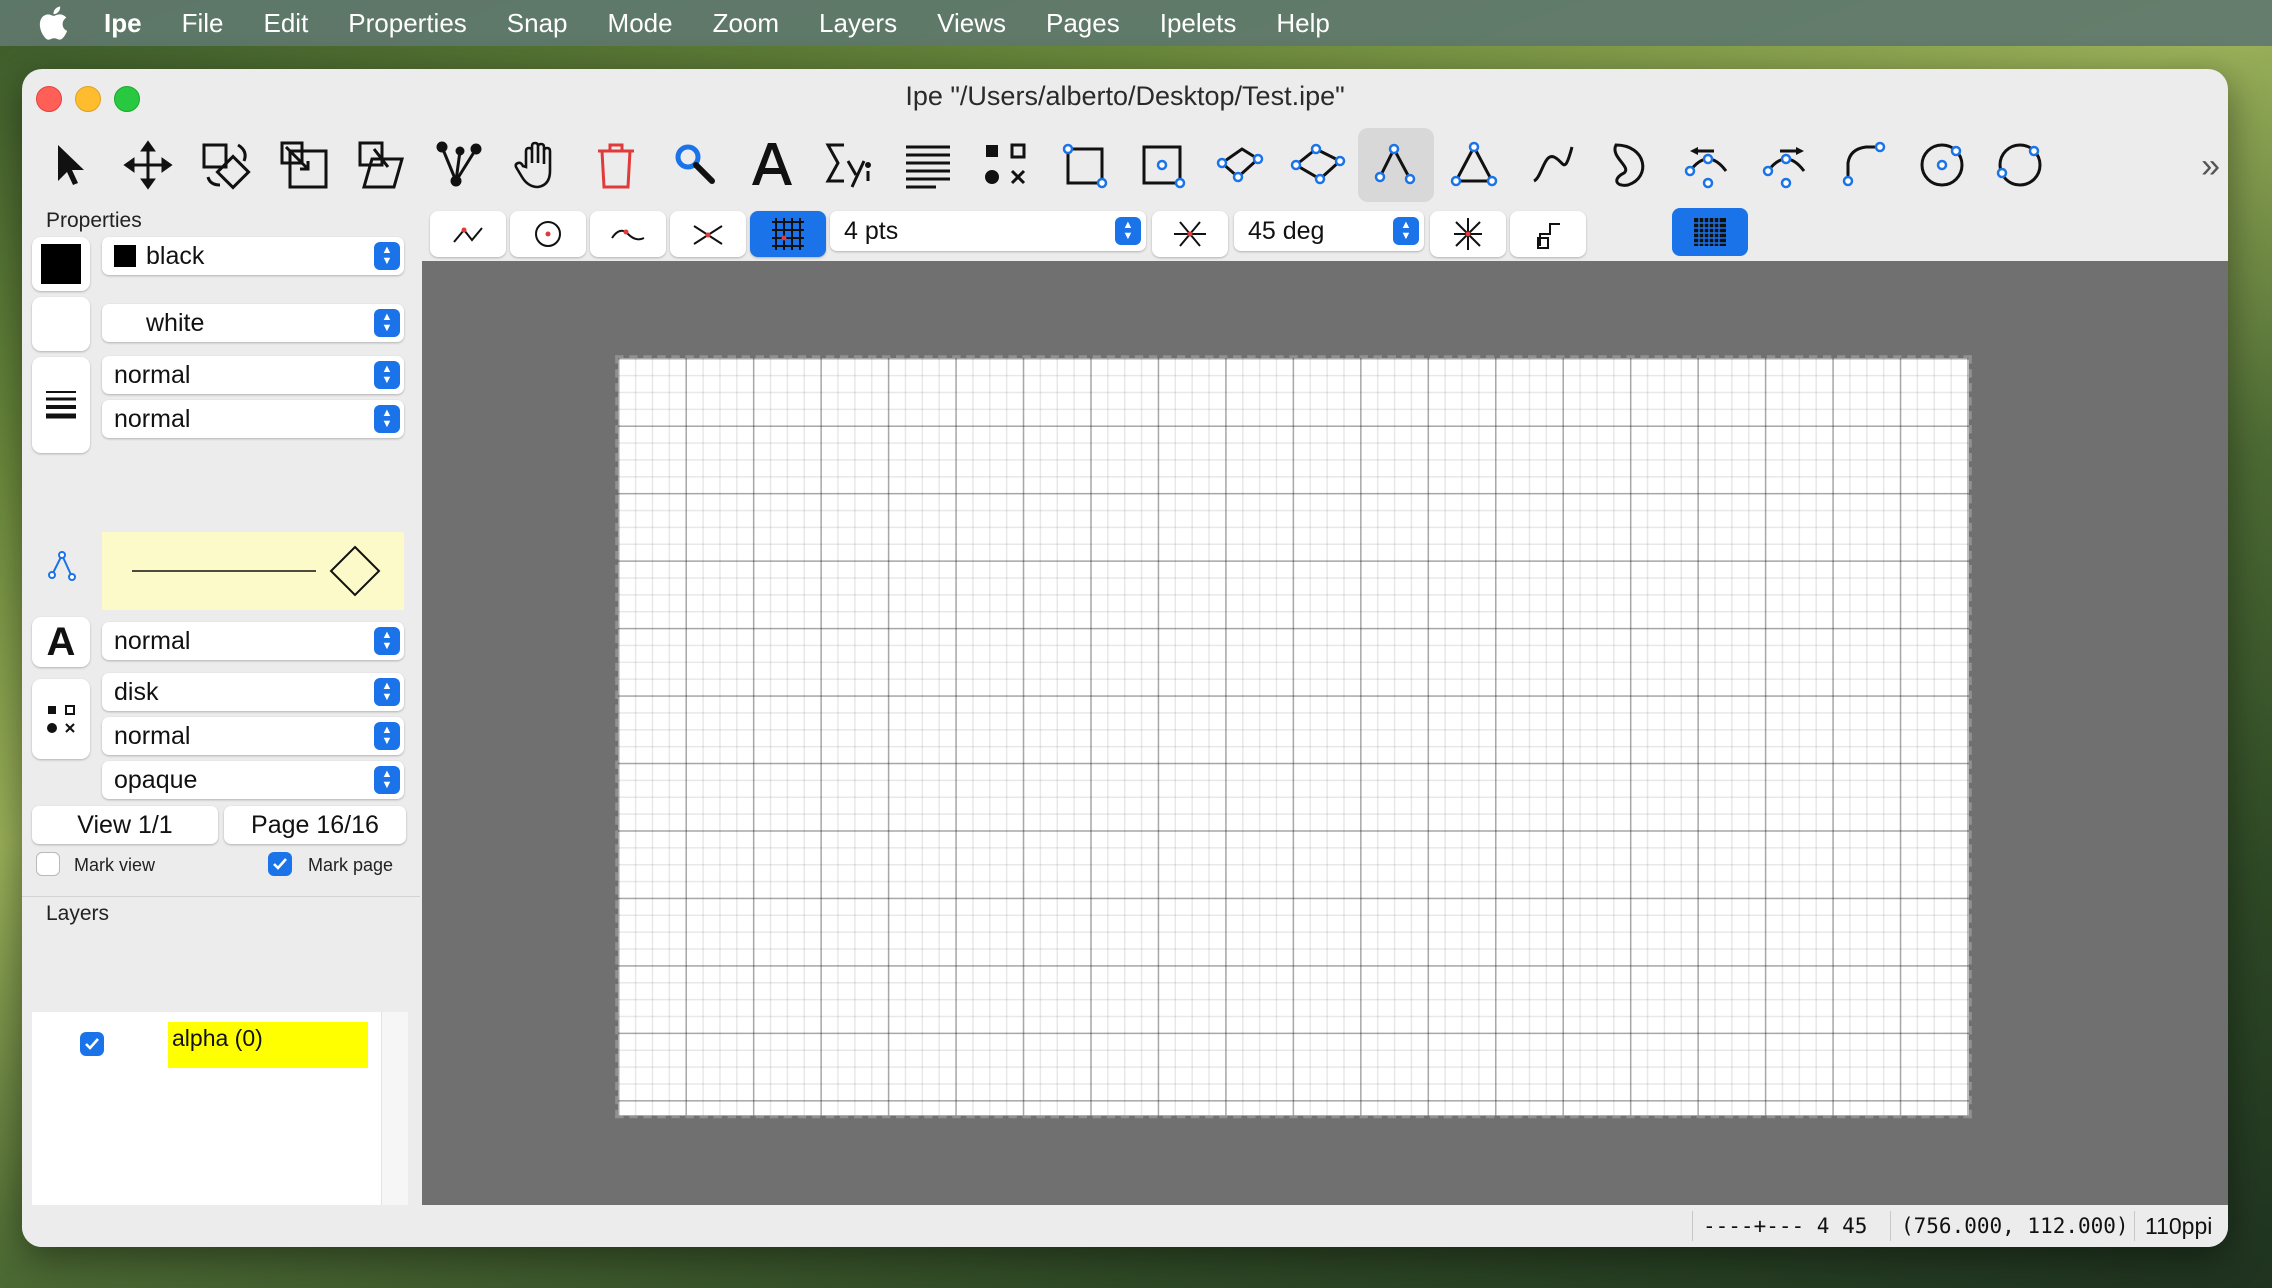 The image size is (2272, 1288). What do you see at coordinates (253, 641) in the screenshot?
I see `text-size-select: normal ▲ ▼` at bounding box center [253, 641].